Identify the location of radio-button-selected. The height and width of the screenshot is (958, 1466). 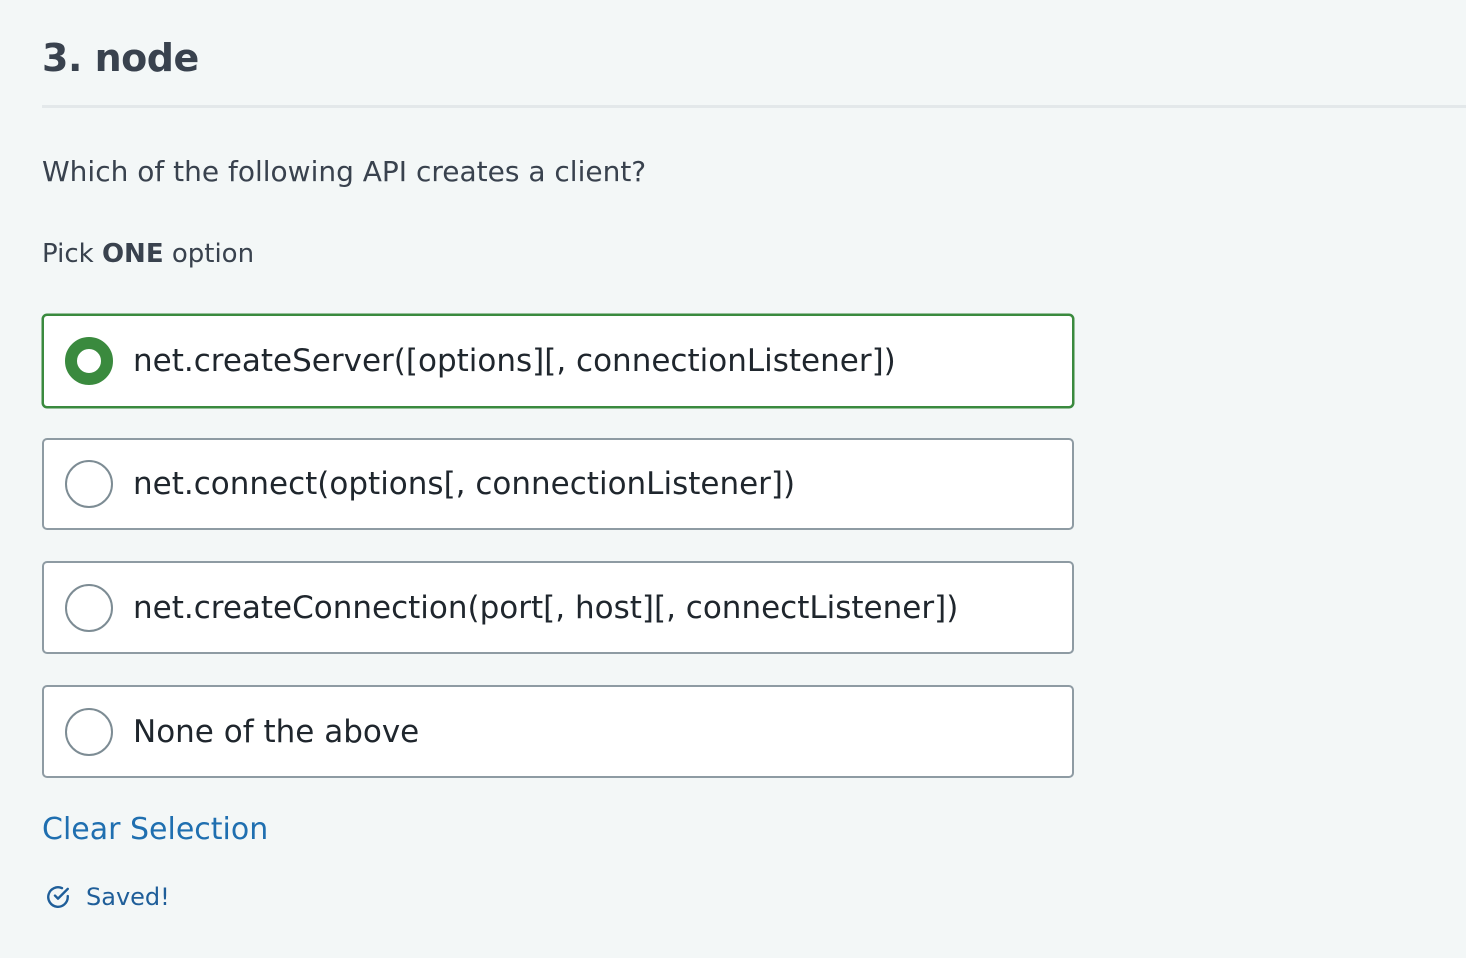
(89, 361).